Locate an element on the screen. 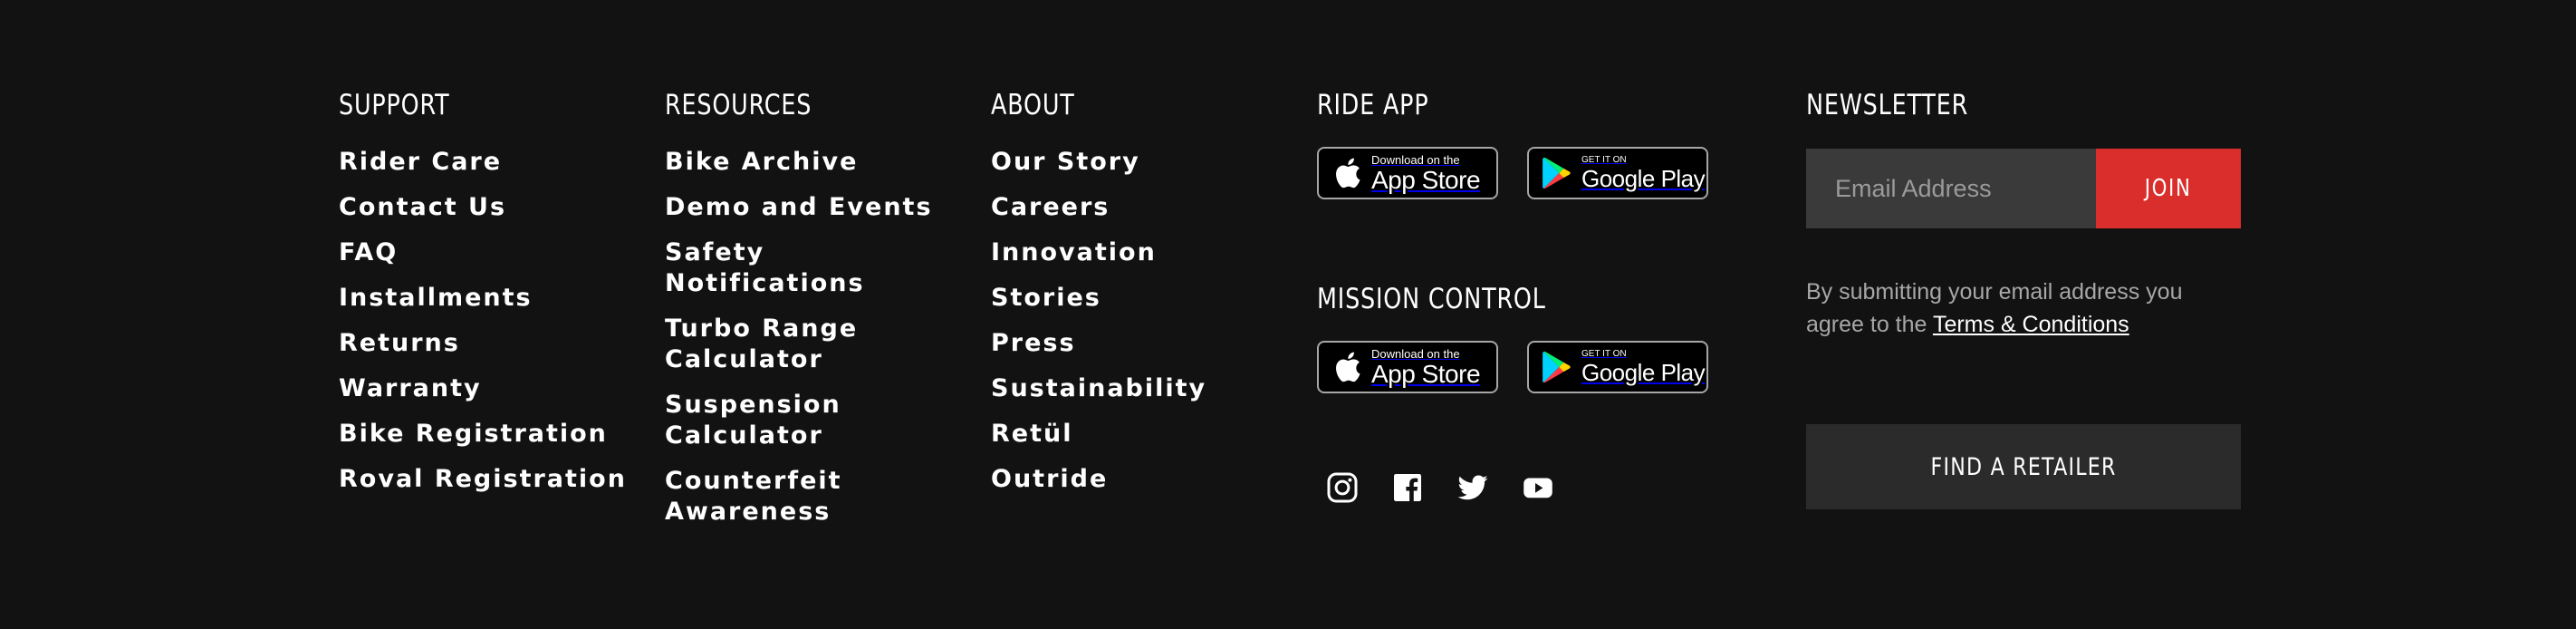  demo-and-events-link: Demo and Events is located at coordinates (799, 207).